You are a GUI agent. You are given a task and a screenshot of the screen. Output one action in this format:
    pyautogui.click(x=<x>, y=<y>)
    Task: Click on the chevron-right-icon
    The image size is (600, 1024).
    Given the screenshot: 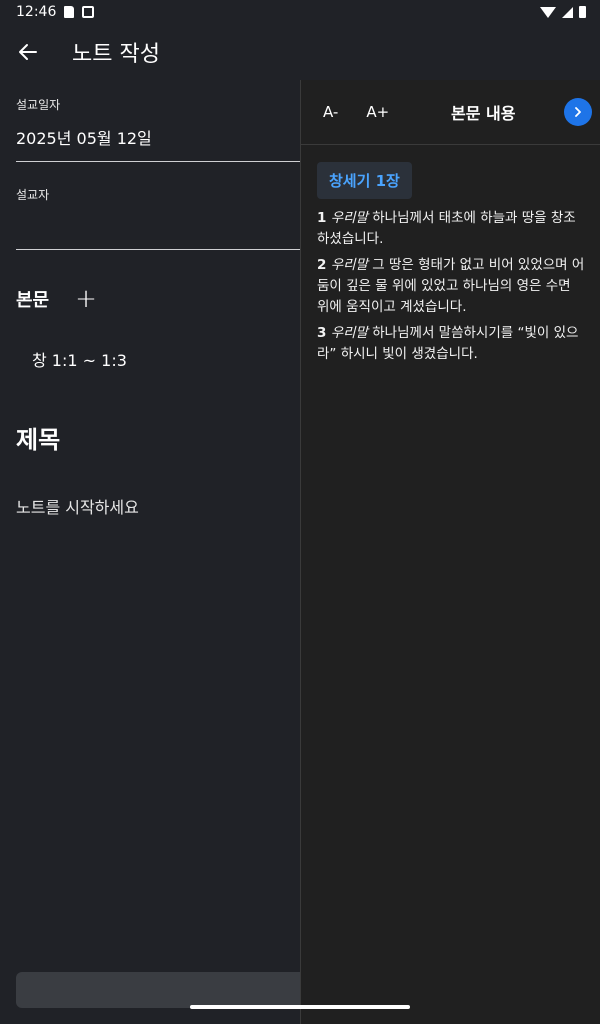 What is the action you would take?
    pyautogui.click(x=578, y=112)
    